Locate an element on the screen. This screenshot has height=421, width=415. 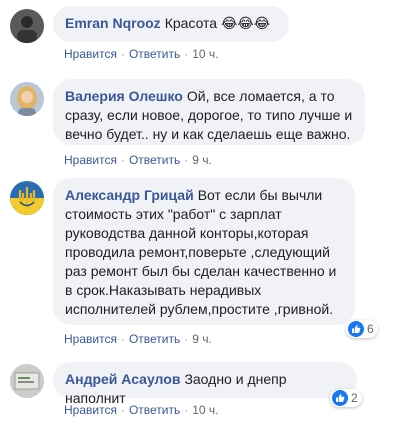
comment-author: Александр Грицай is located at coordinates (129, 195).